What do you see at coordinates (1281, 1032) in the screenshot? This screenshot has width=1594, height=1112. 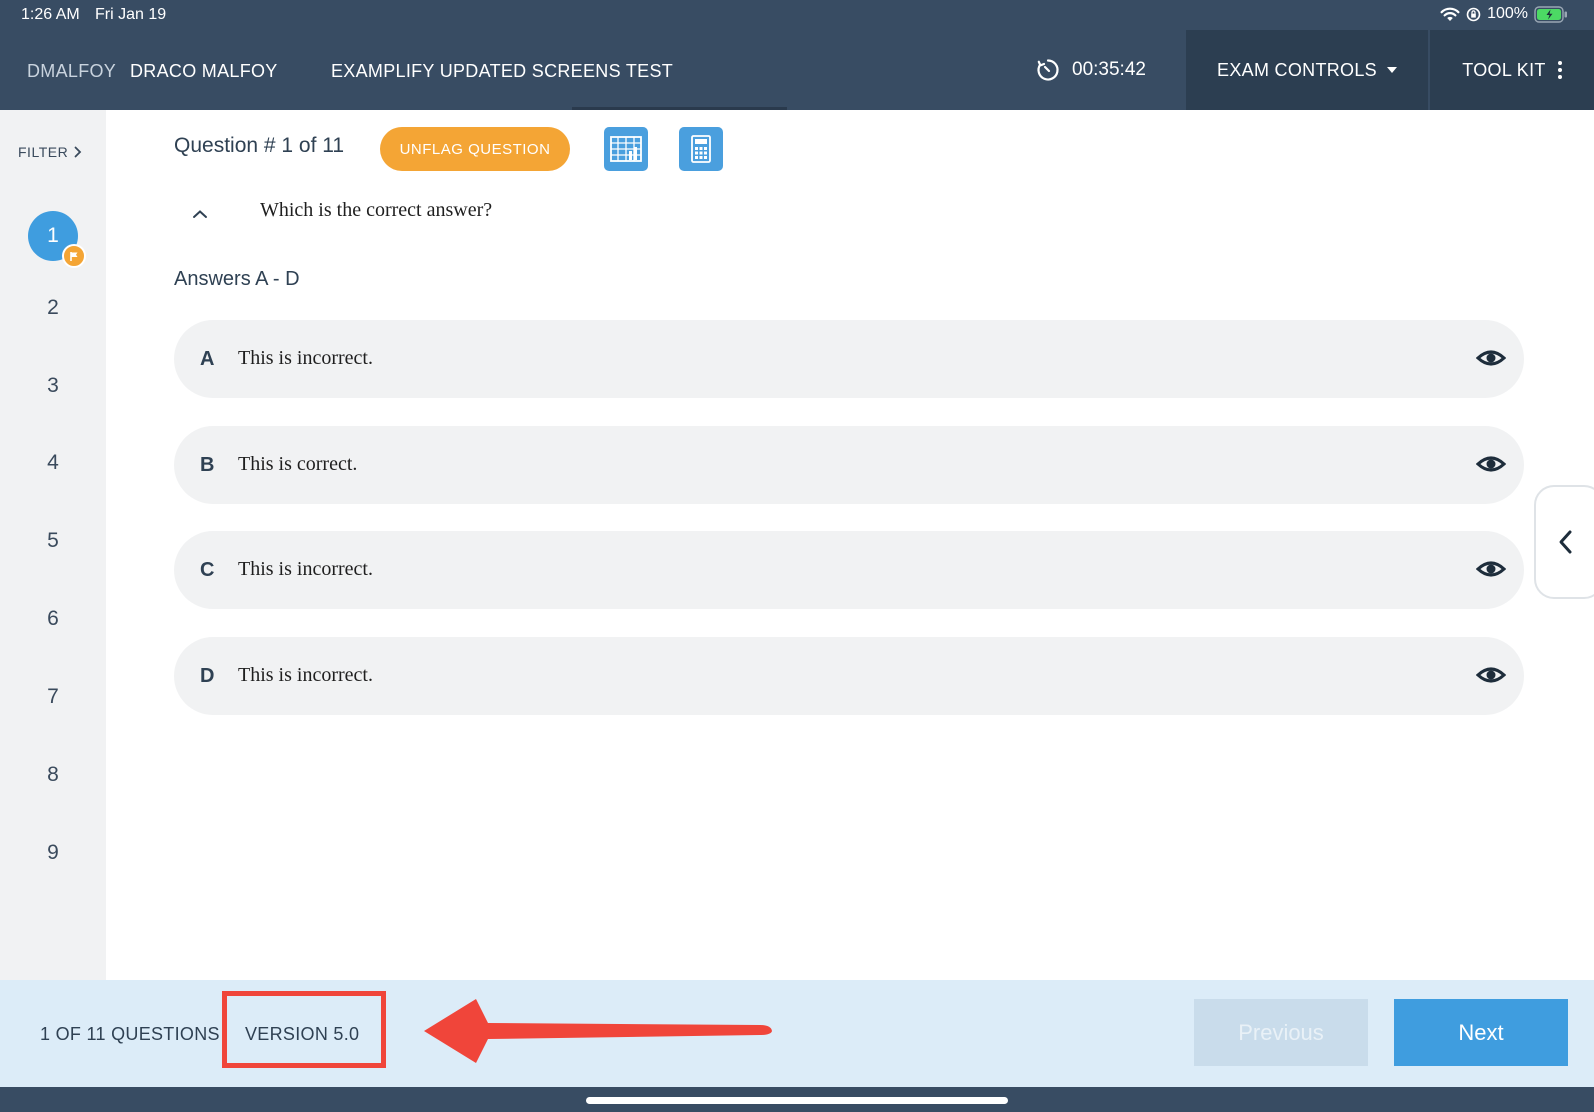 I see `previous-button: Previous` at bounding box center [1281, 1032].